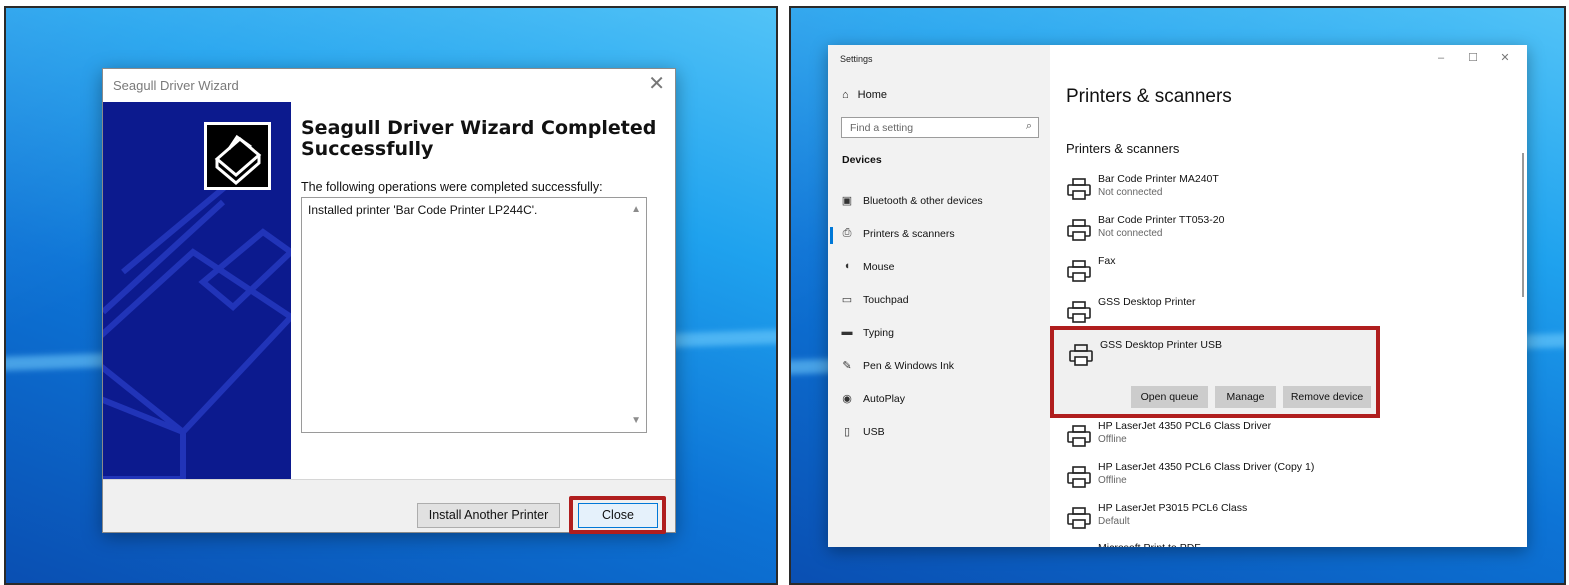 The image size is (1569, 585). I want to click on sidebar-section-devices: Devices, so click(862, 160).